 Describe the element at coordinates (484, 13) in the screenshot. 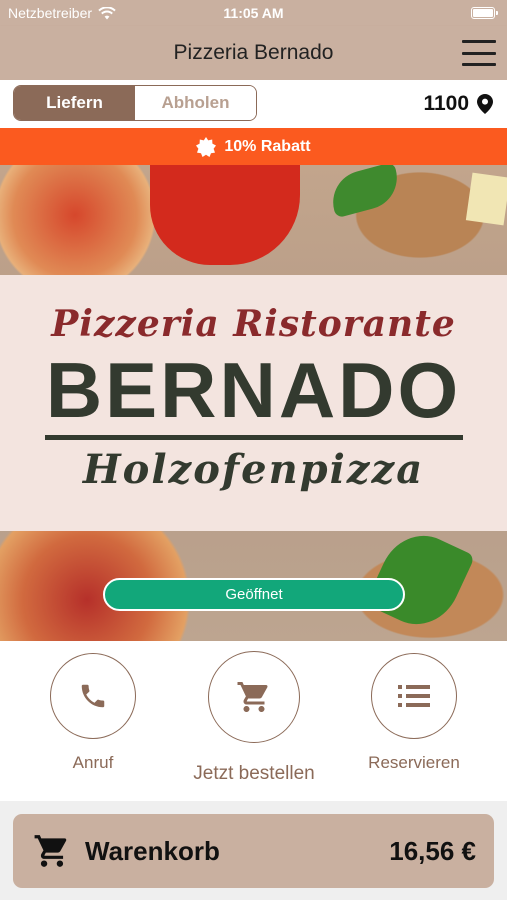

I see `battery-icon` at that location.